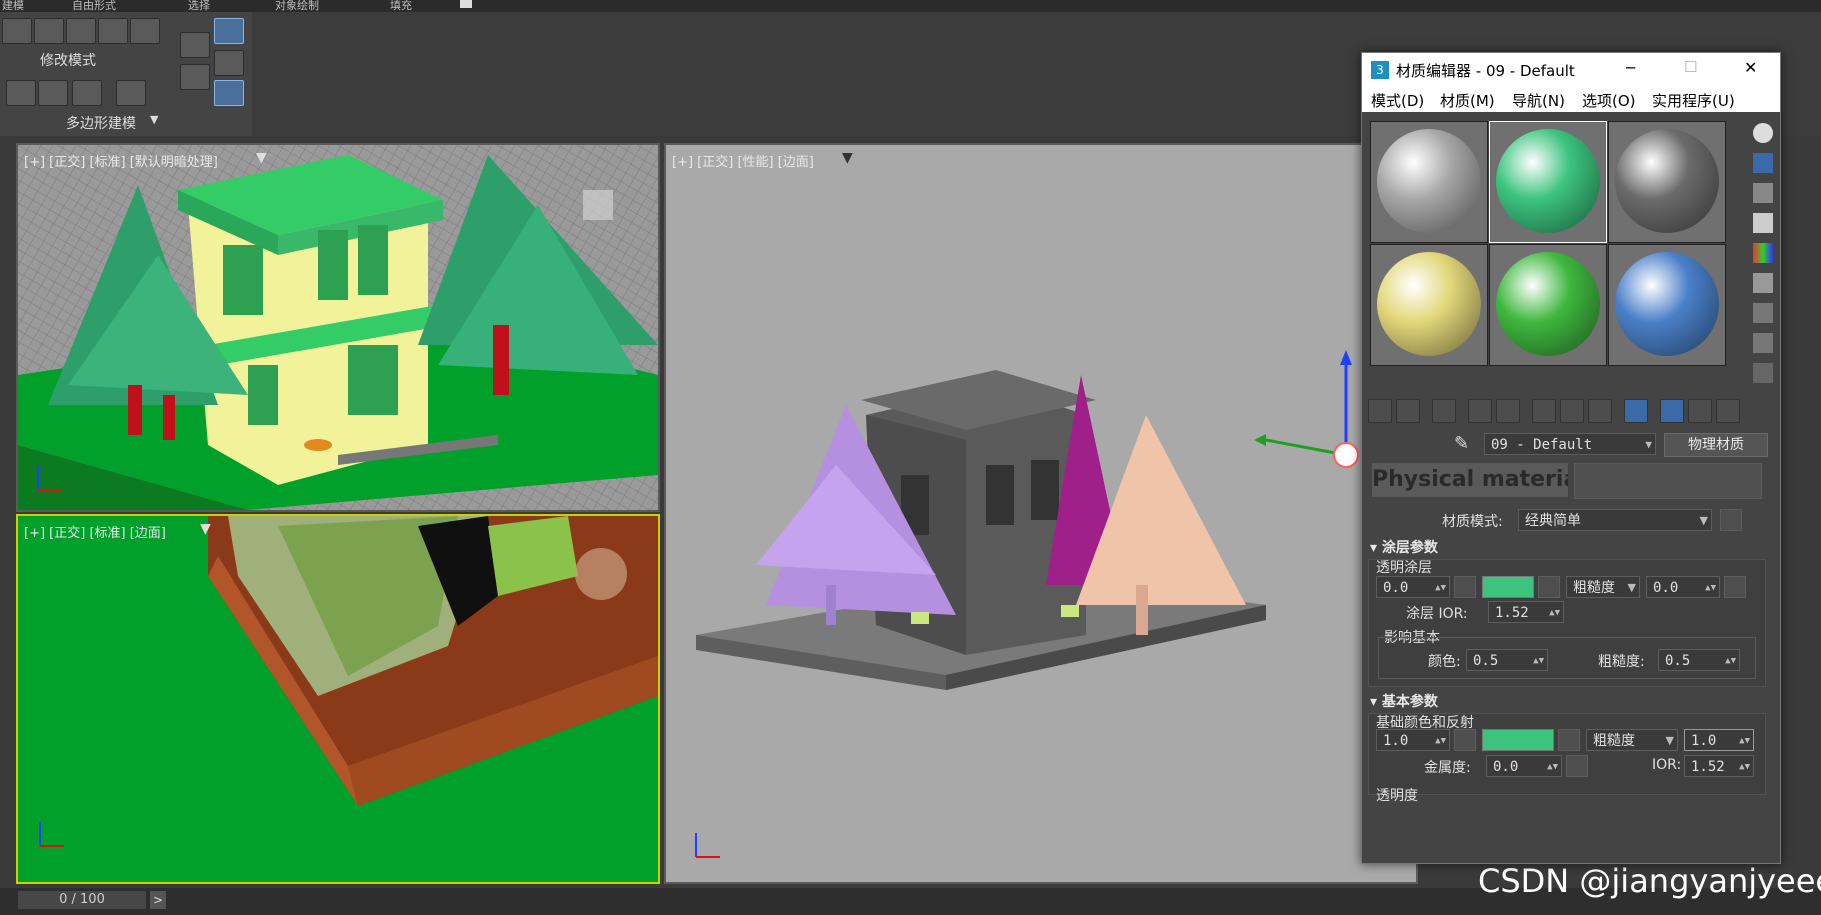 The width and height of the screenshot is (1821, 915). Describe the element at coordinates (95, 531) in the screenshot. I see `viewport-label: [+] [正交] [标准] [边面]` at that location.